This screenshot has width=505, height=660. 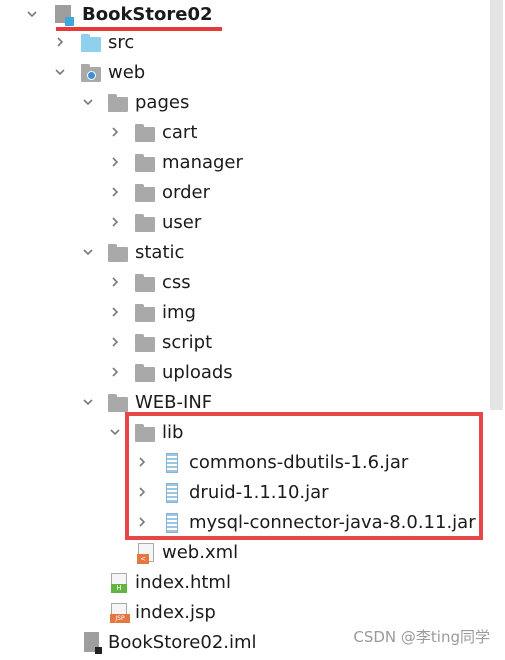 What do you see at coordinates (202, 162) in the screenshot?
I see `manager-label: manager` at bounding box center [202, 162].